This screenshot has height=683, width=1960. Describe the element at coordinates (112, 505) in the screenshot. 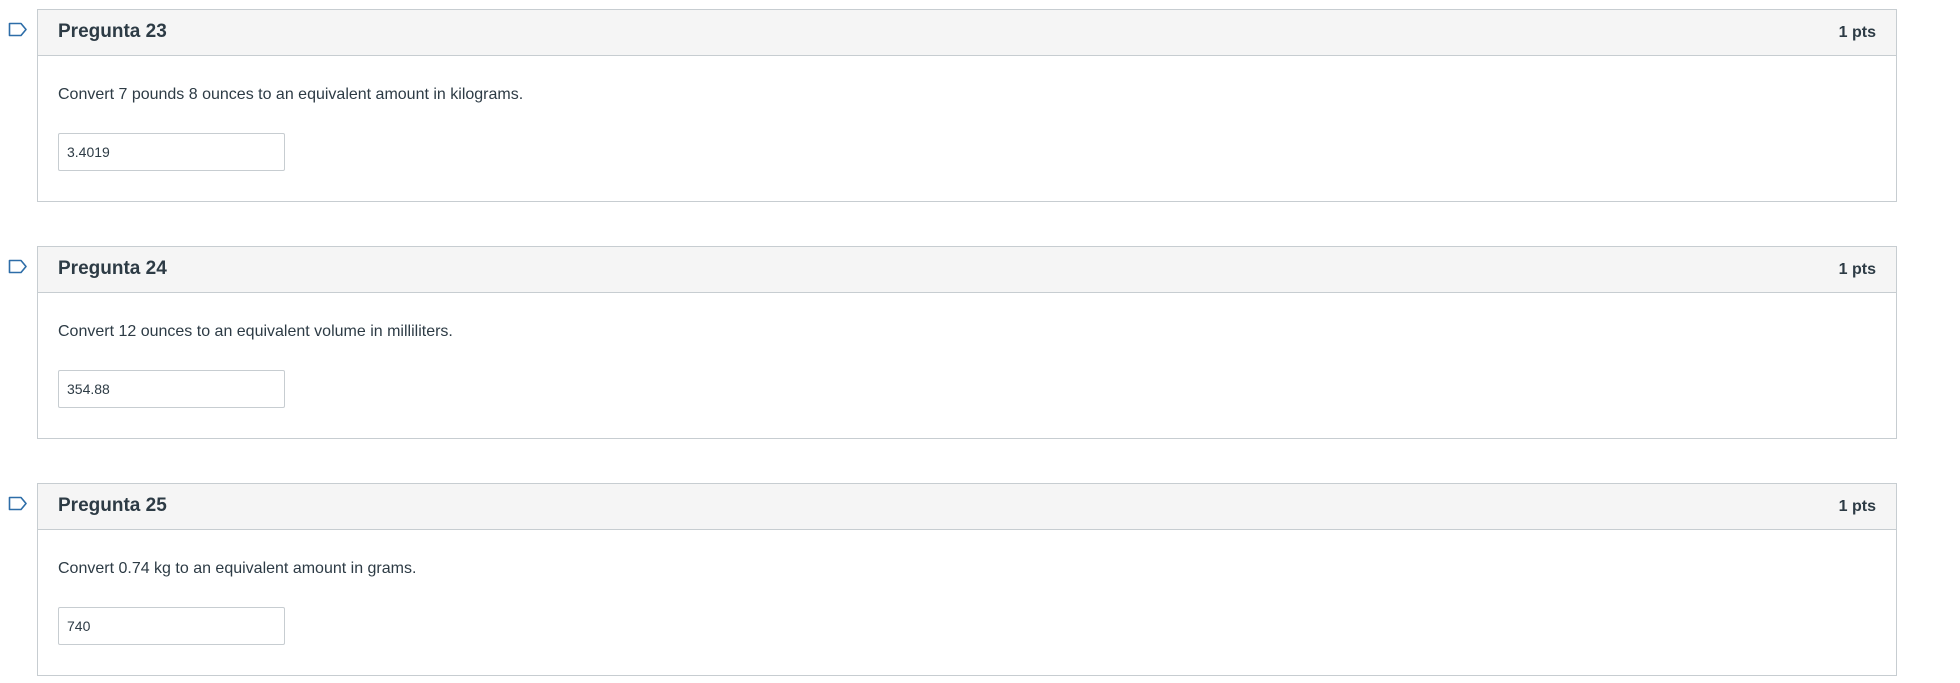

I see `question-title: Pregunta 25` at that location.